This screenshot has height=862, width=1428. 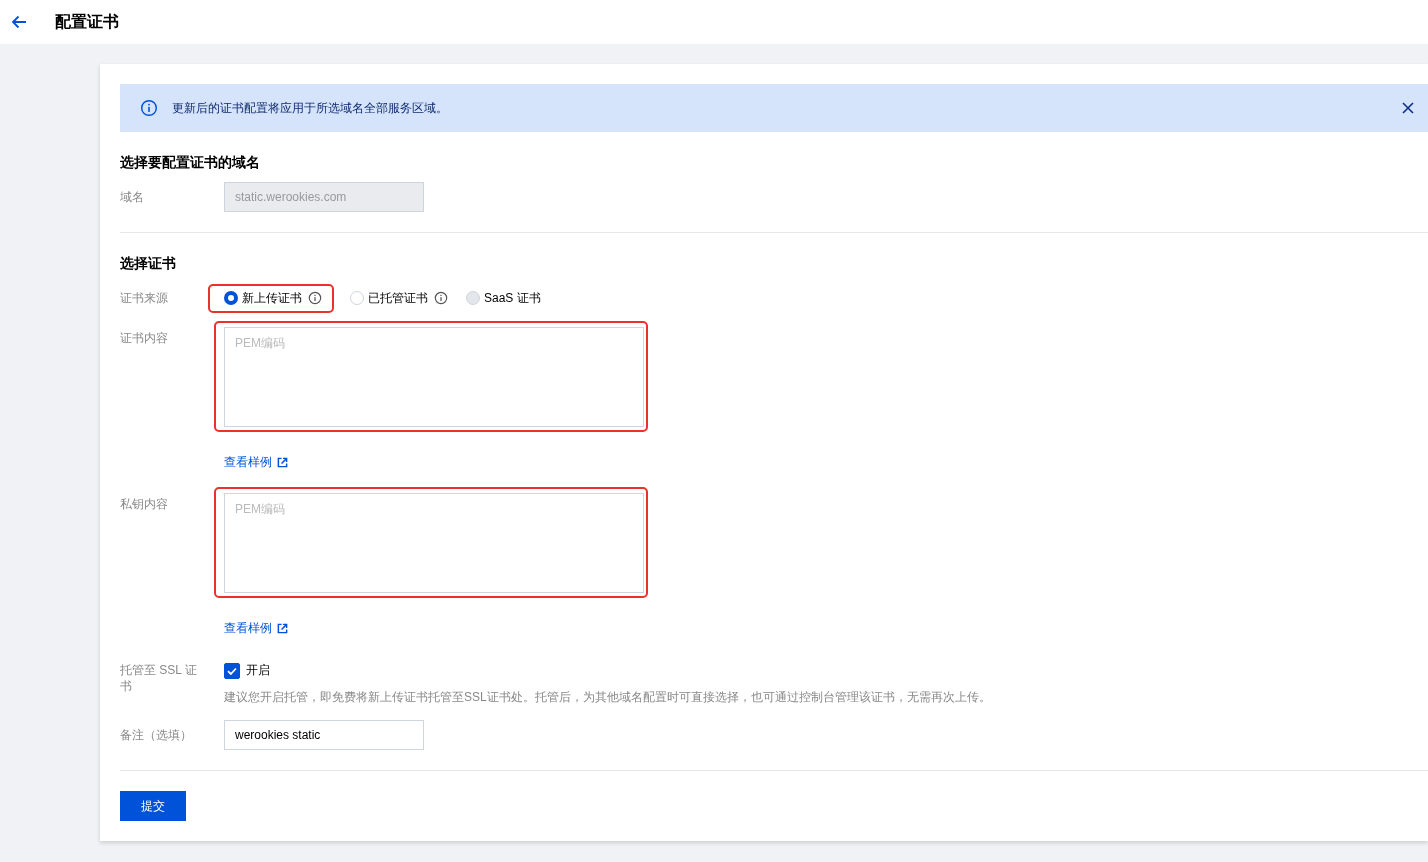 What do you see at coordinates (156, 735) in the screenshot?
I see `field-label: 备注（选填）` at bounding box center [156, 735].